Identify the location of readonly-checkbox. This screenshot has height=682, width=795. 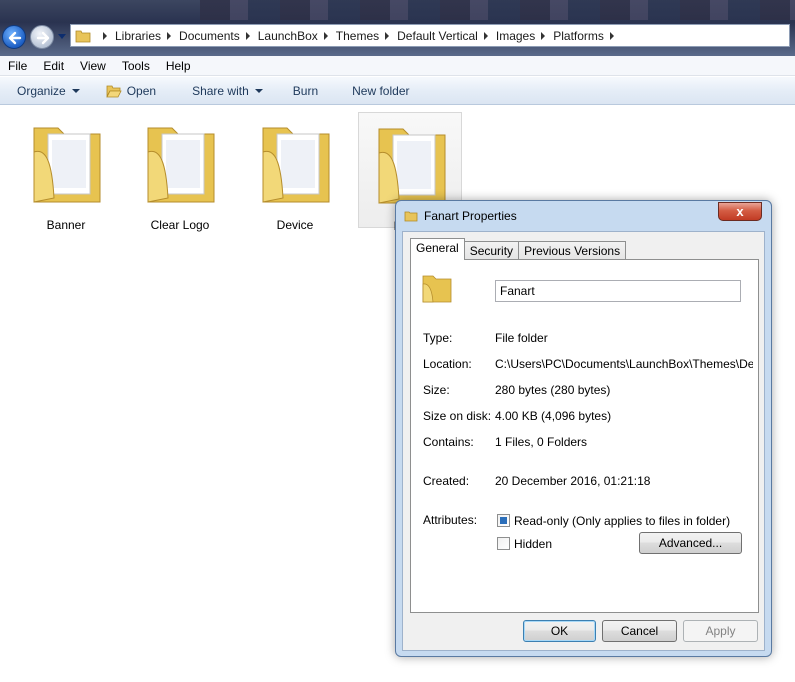
(503, 520).